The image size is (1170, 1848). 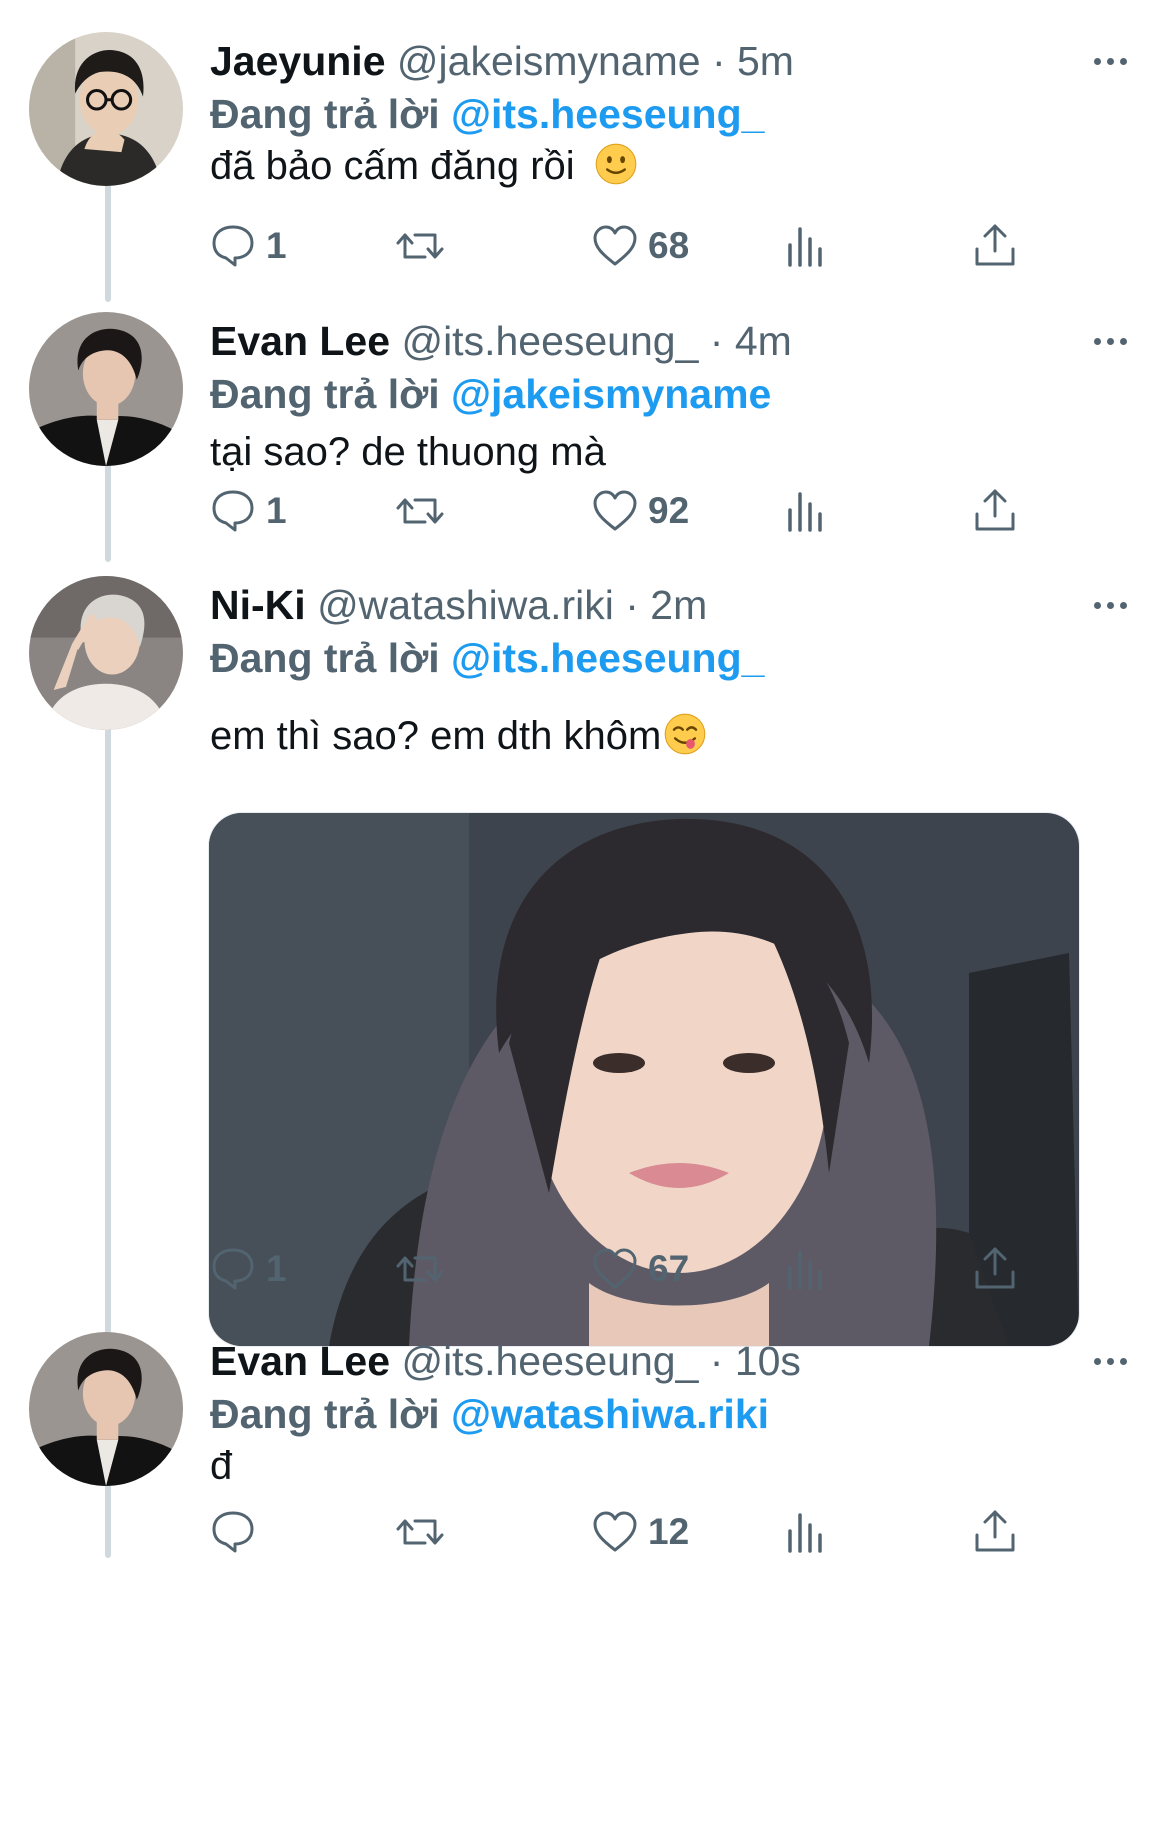 I want to click on display-name: Ni-Ki, so click(x=258, y=605).